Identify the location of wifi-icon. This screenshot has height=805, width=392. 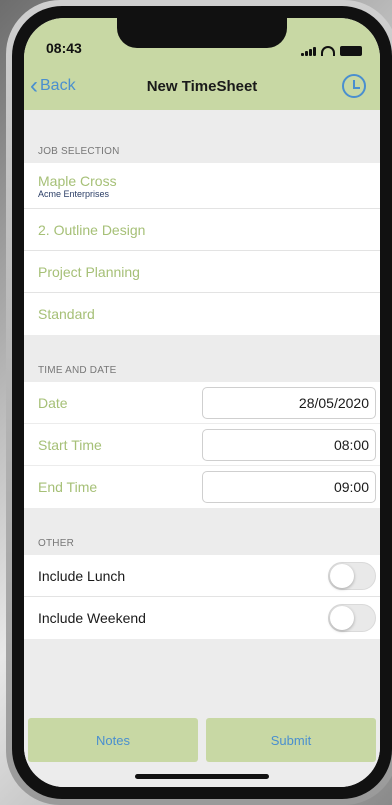
(328, 51).